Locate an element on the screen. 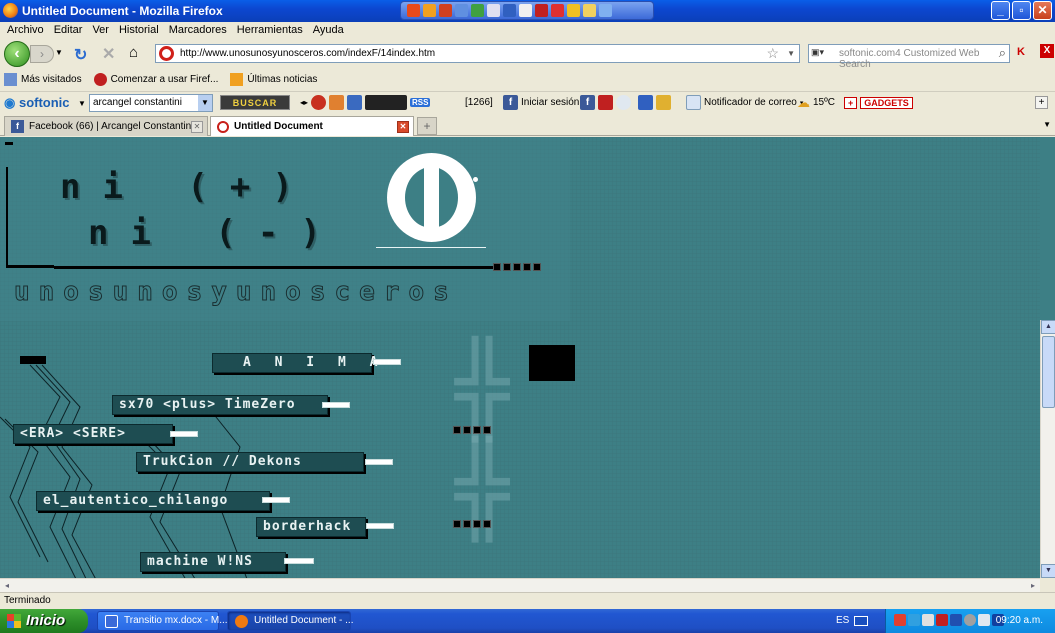  horizontal-scrollbar: ◂ ▸ is located at coordinates (520, 585).